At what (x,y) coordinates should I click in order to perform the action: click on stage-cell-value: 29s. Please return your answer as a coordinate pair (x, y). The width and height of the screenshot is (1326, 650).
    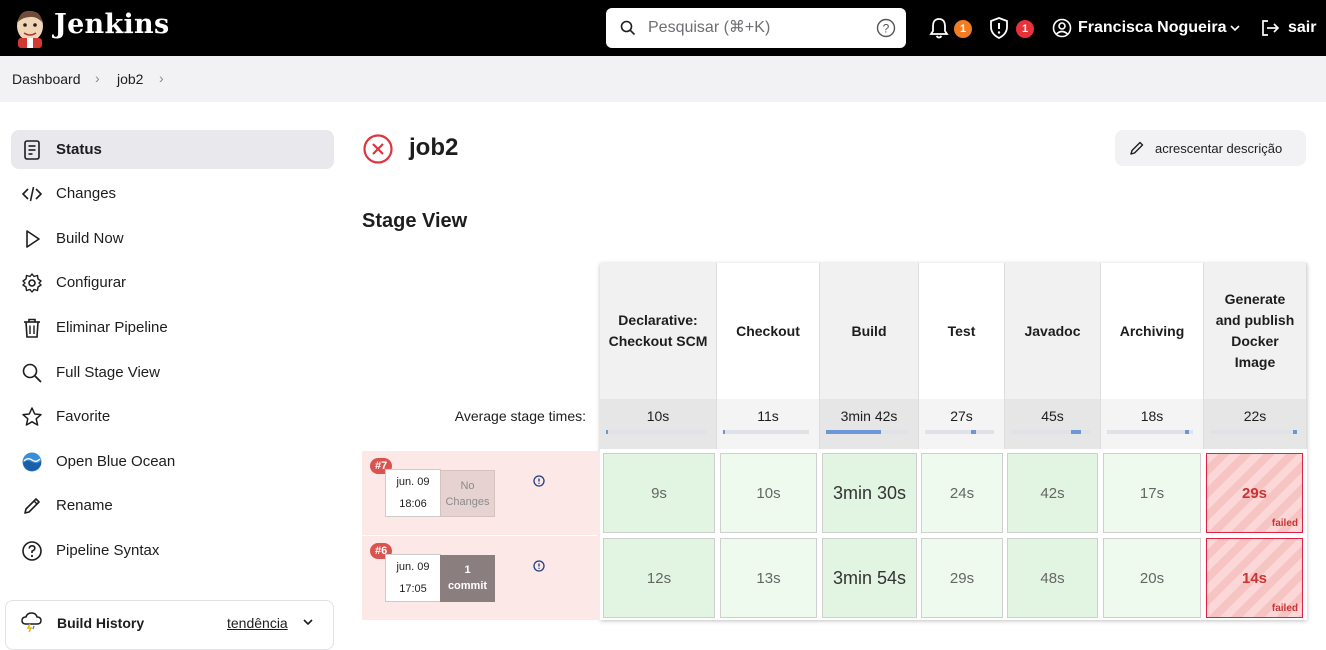
    Looking at the image, I should click on (1254, 493).